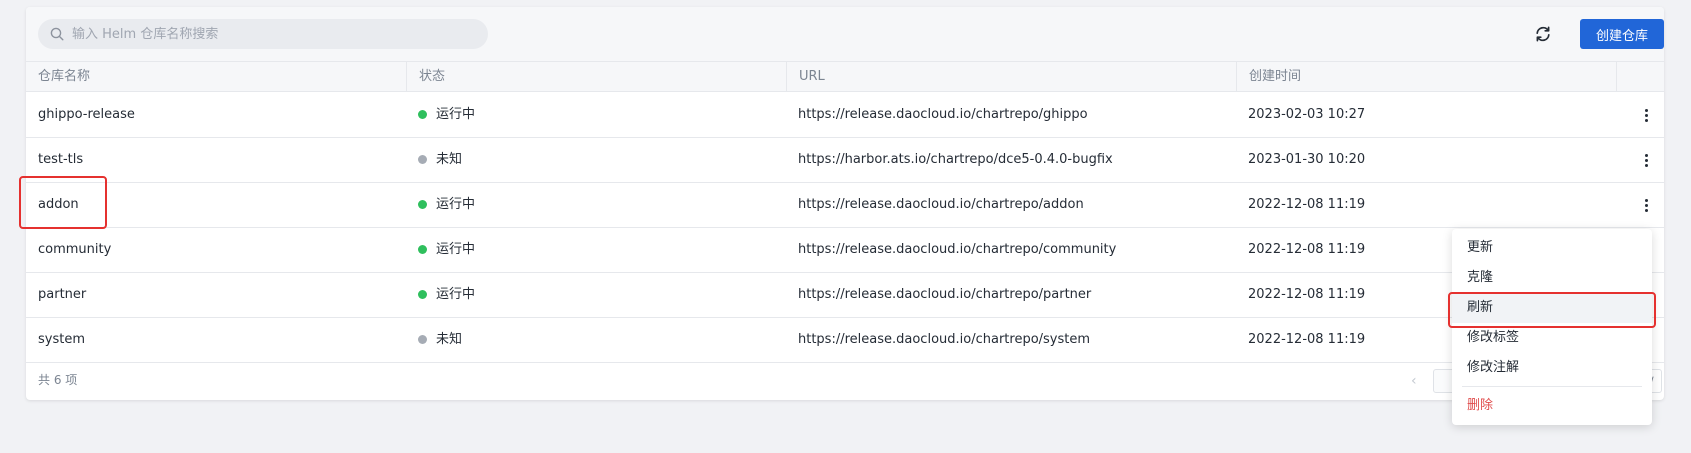 The image size is (1691, 453). I want to click on menu-item-update: 更新, so click(1552, 248).